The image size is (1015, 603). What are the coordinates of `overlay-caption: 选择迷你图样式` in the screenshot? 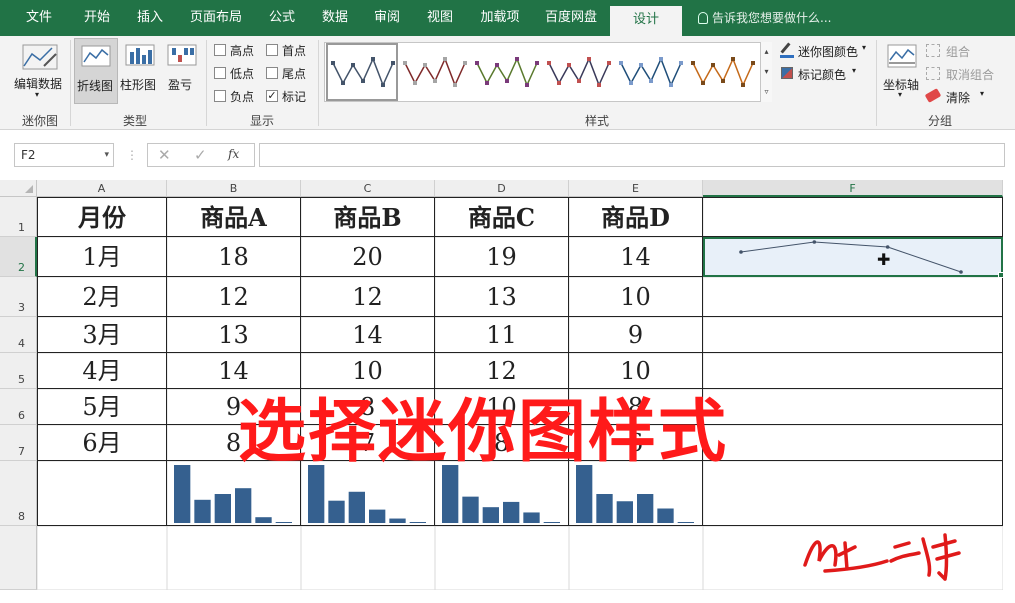 It's located at (483, 432).